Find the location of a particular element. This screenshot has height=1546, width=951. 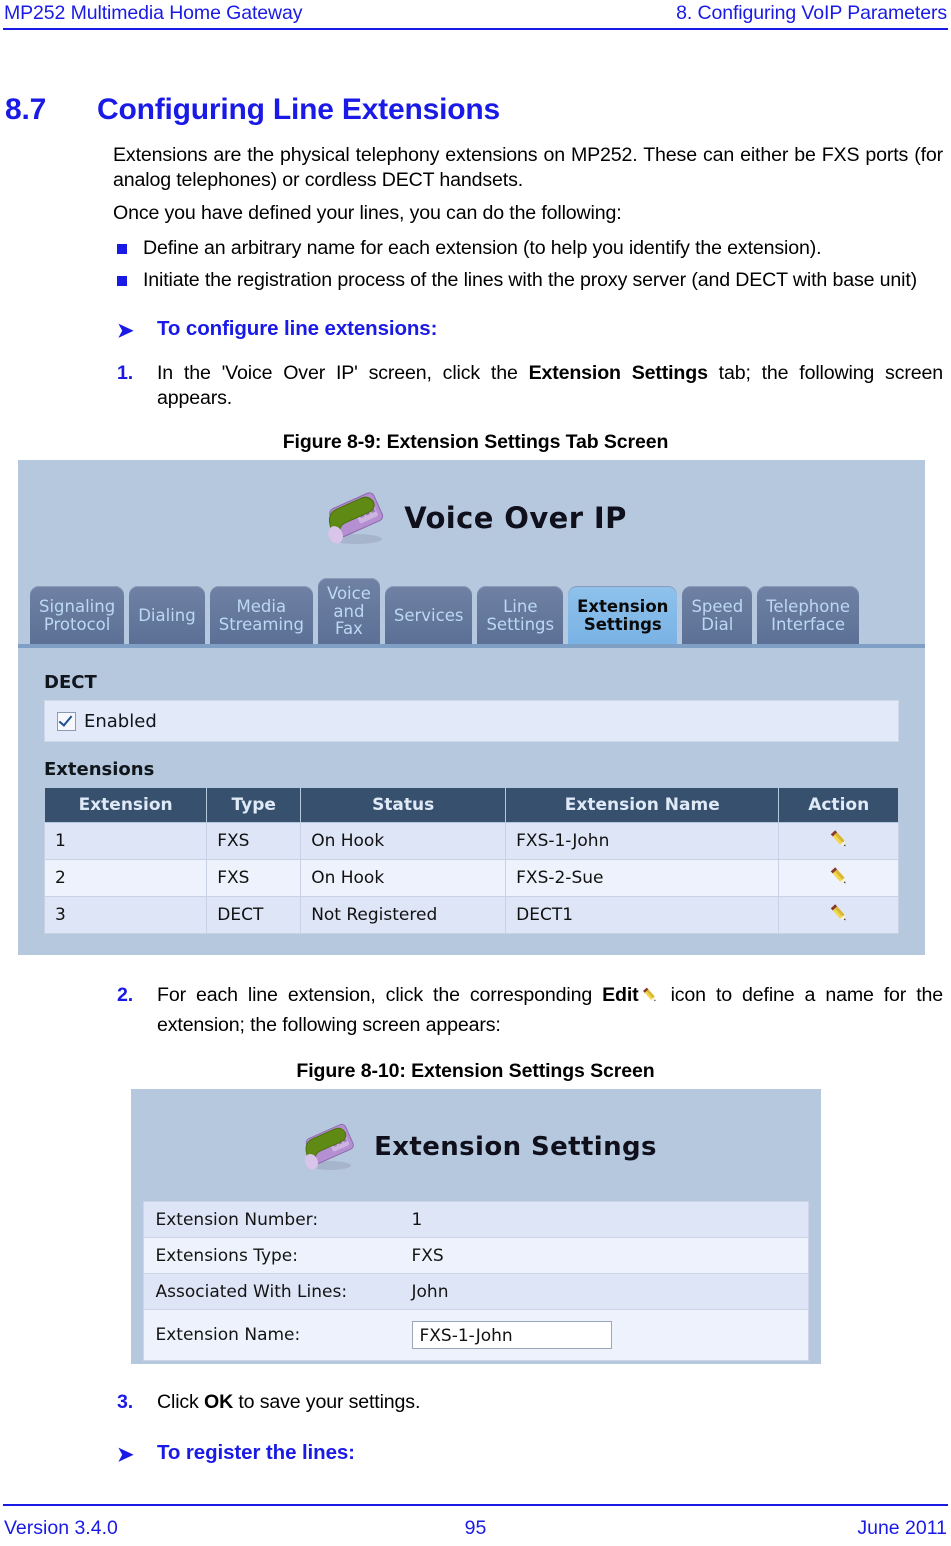

field-label: Extensions Type: is located at coordinates (227, 1255).